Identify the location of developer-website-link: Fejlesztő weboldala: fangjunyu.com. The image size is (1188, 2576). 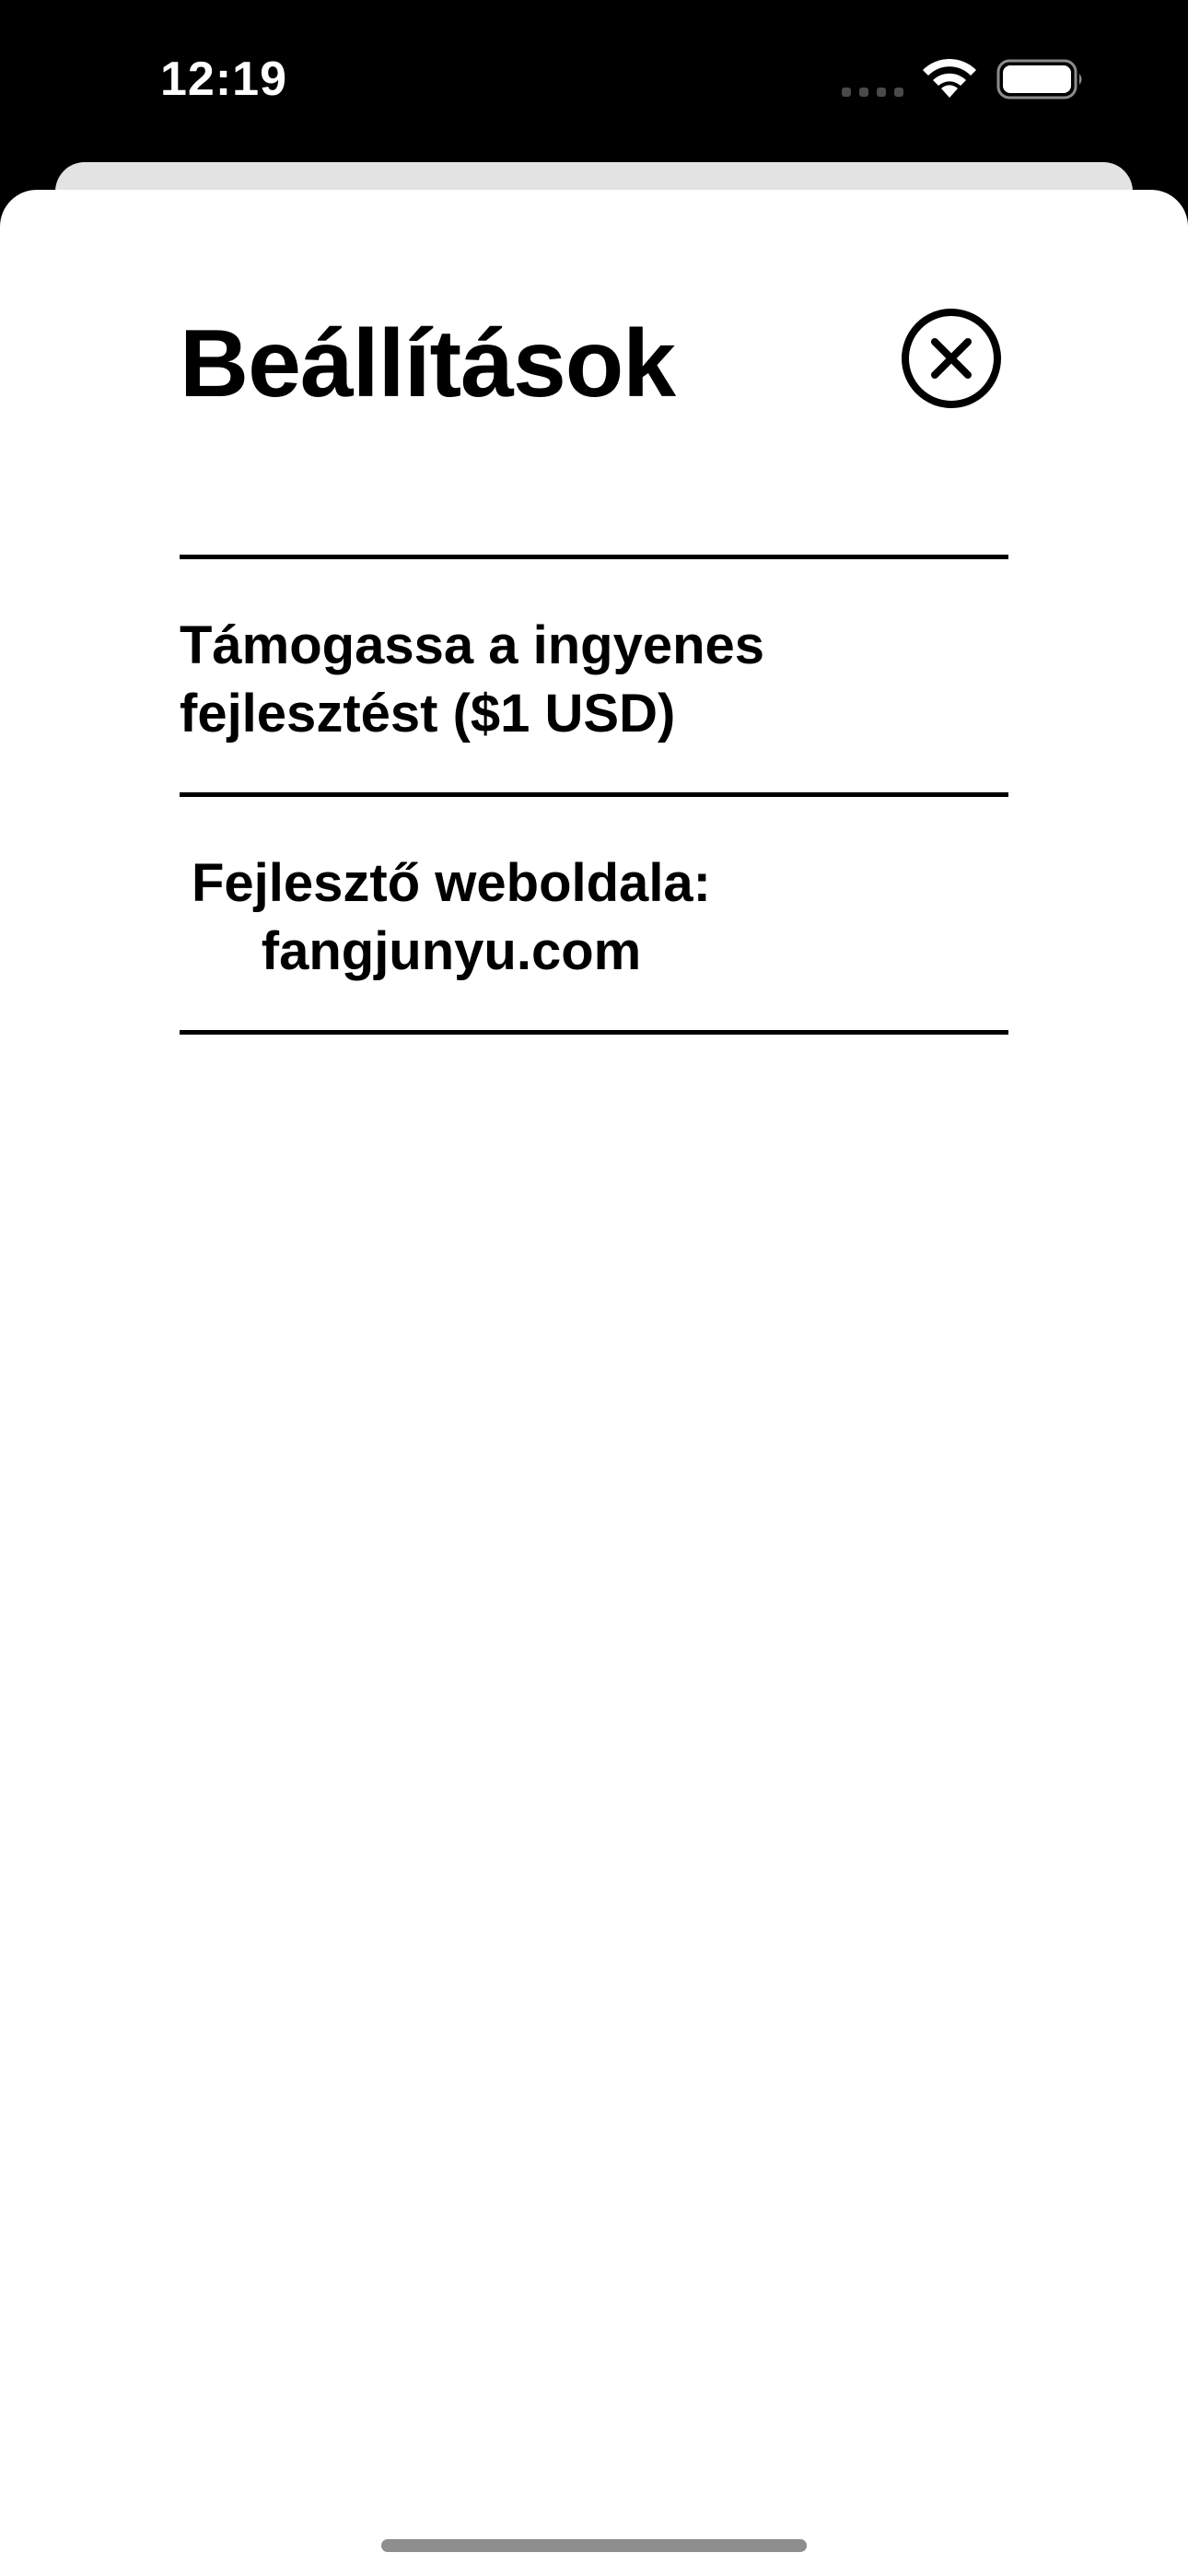
(451, 917).